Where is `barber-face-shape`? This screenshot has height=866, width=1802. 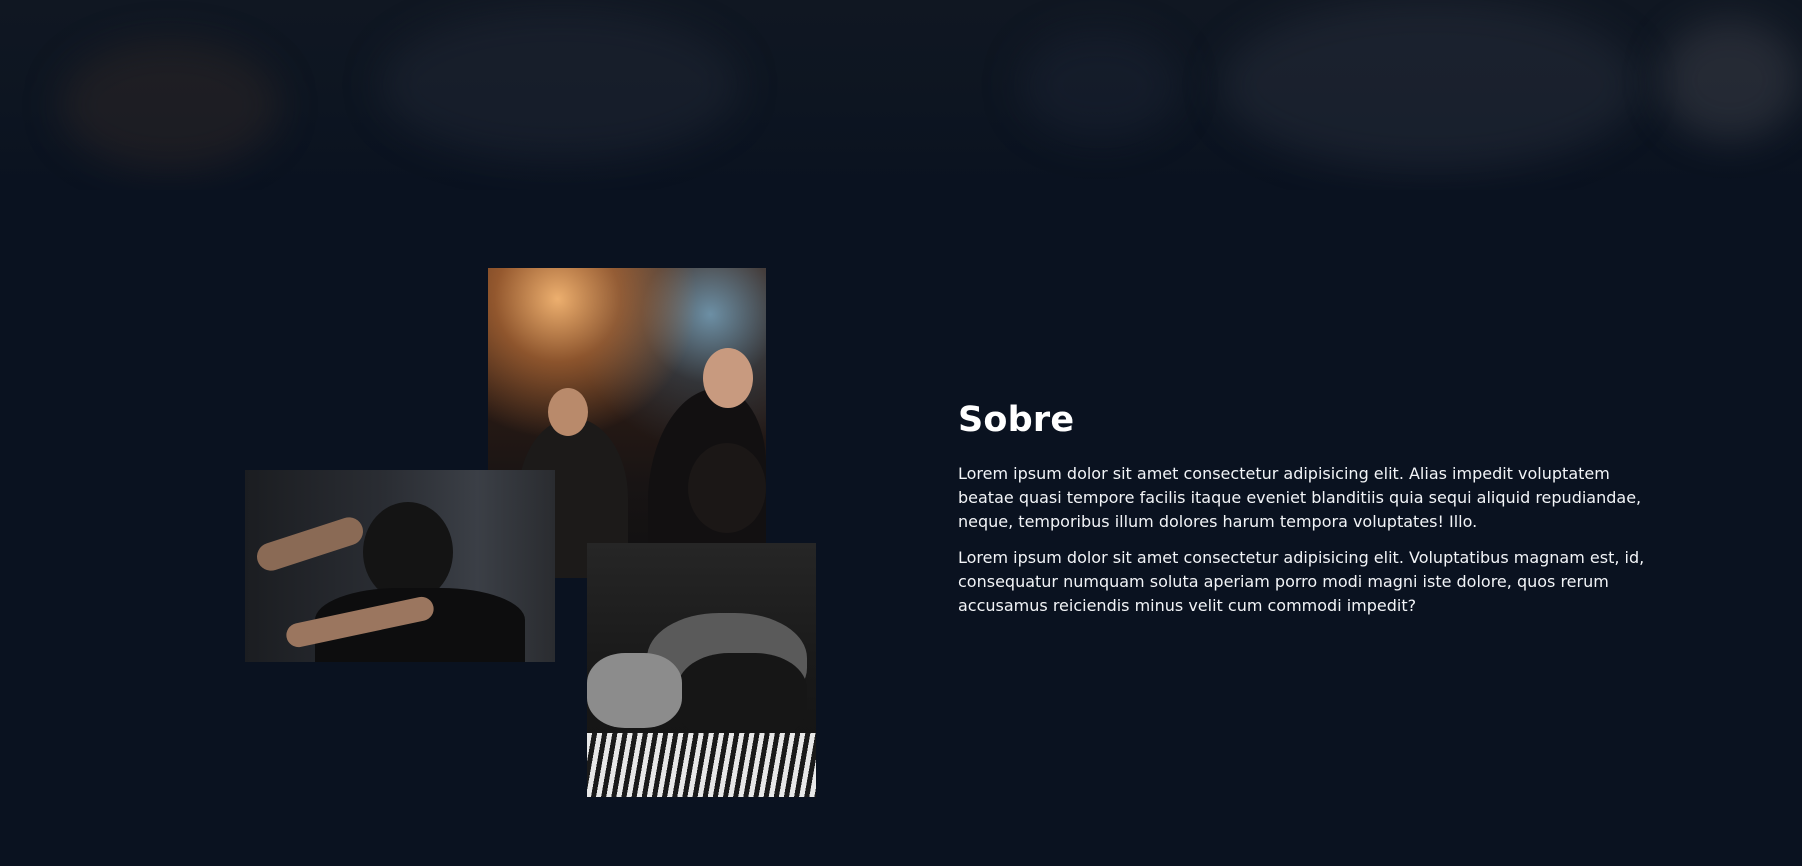
barber-face-shape is located at coordinates (728, 378).